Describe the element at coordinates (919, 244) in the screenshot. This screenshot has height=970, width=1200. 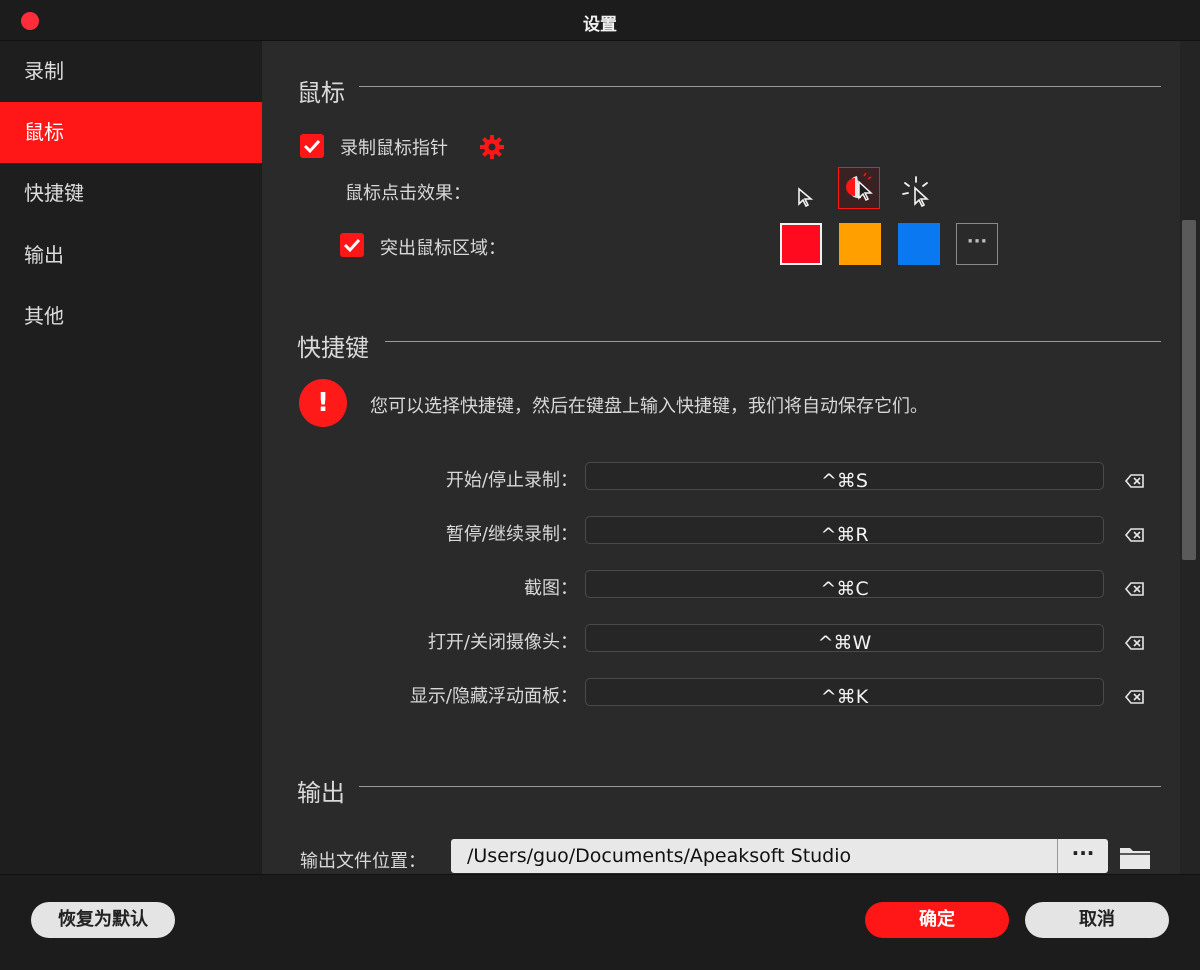
I see `highlight-color-blue` at that location.